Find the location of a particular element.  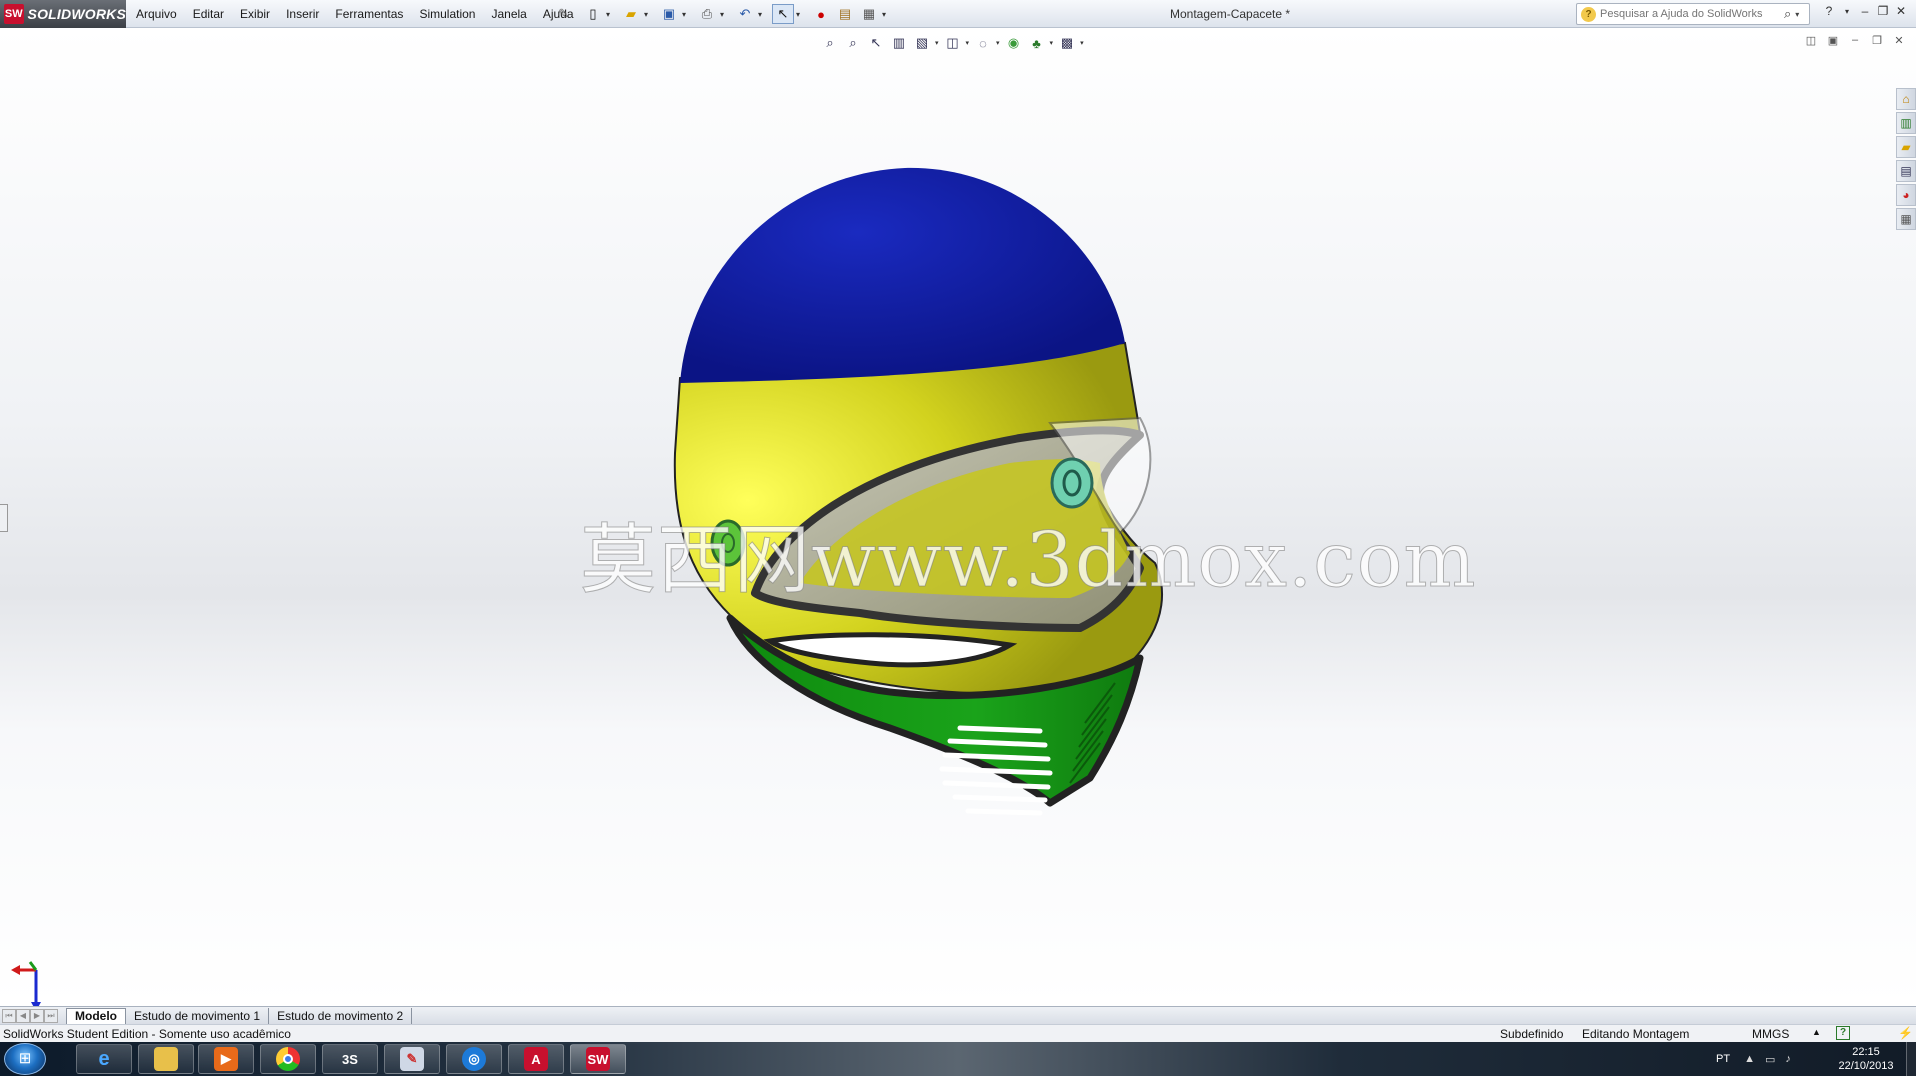

chevron-up-icon: ▲ is located at coordinates (1816, 1032).